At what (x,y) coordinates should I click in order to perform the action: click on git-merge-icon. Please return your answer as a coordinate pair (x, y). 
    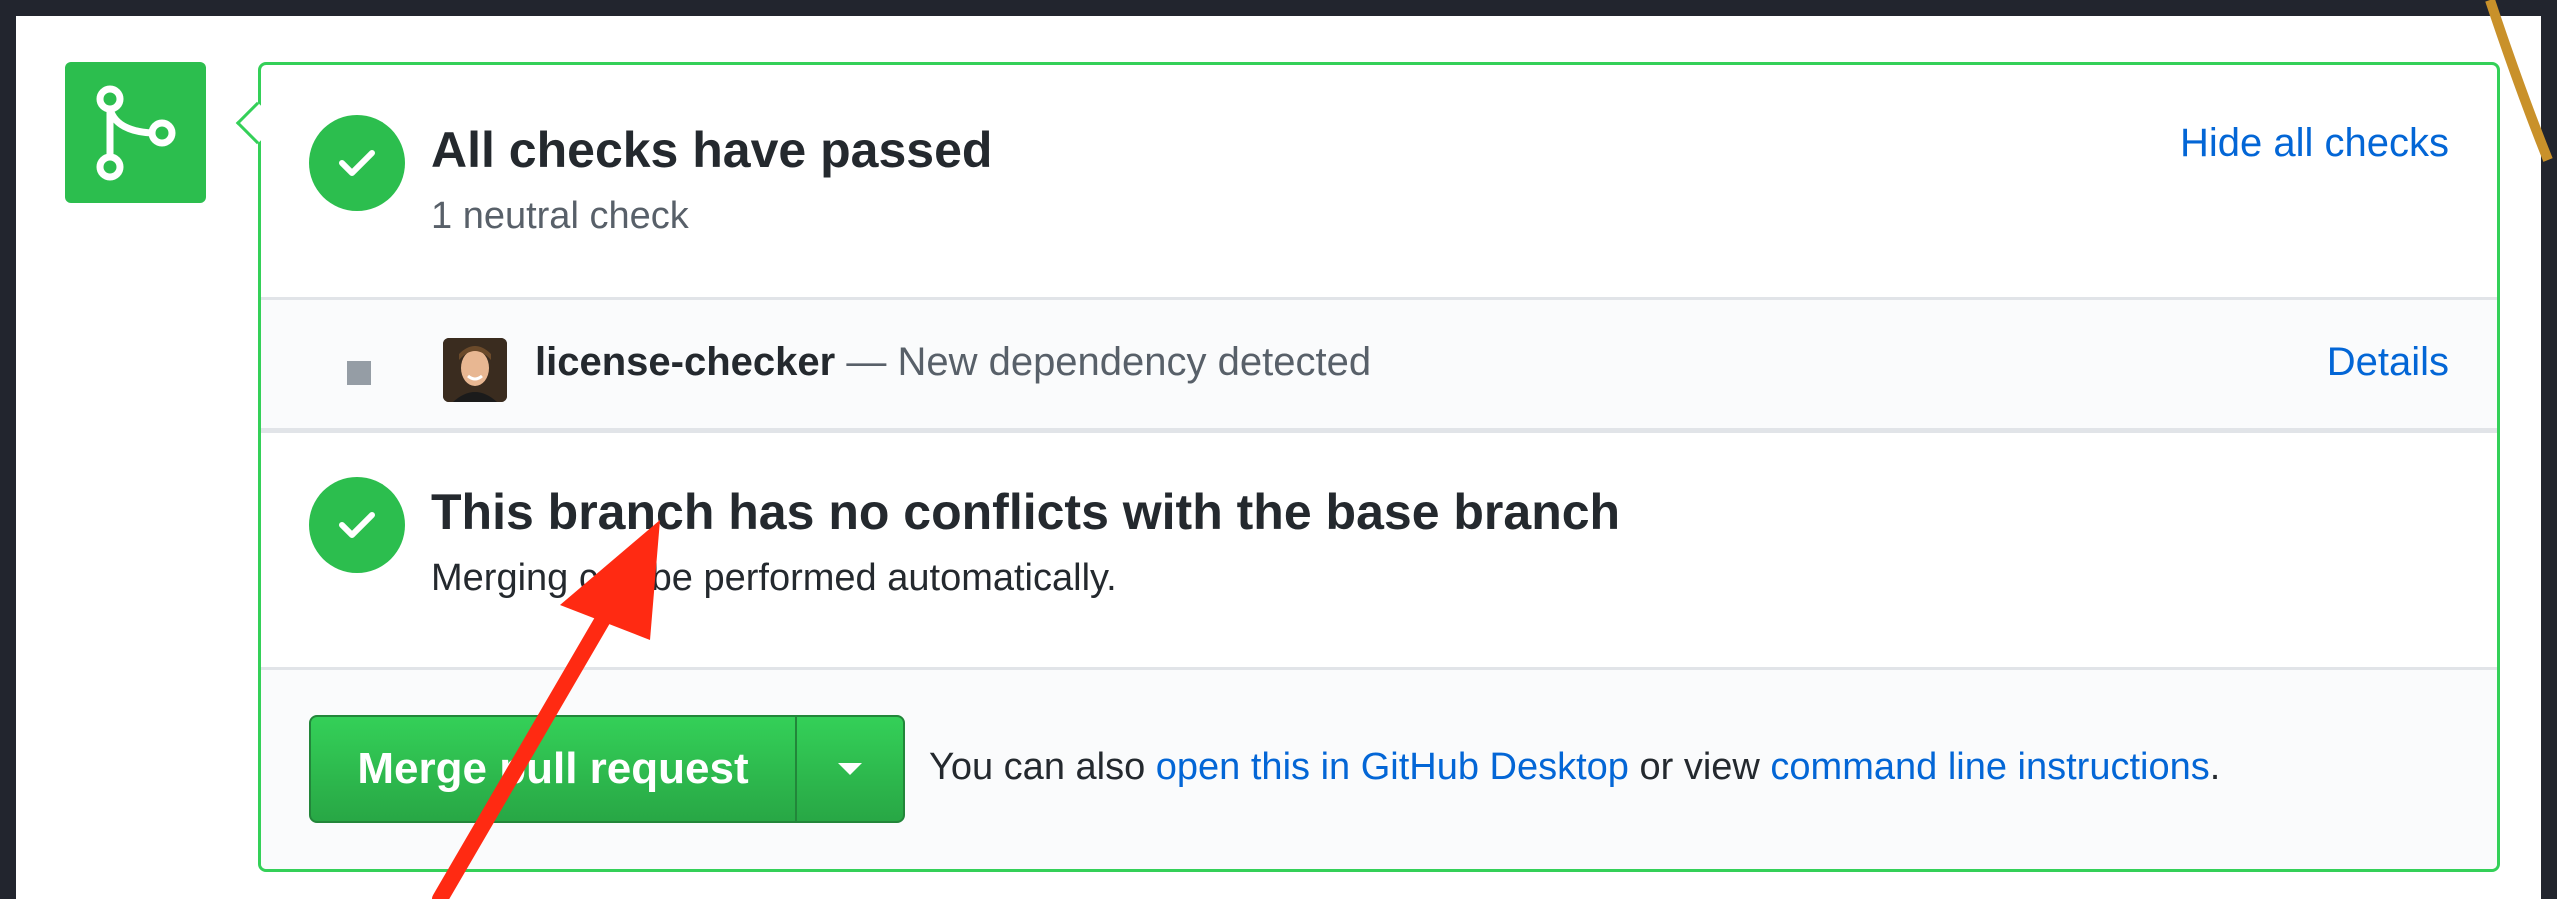
    Looking at the image, I should click on (135, 132).